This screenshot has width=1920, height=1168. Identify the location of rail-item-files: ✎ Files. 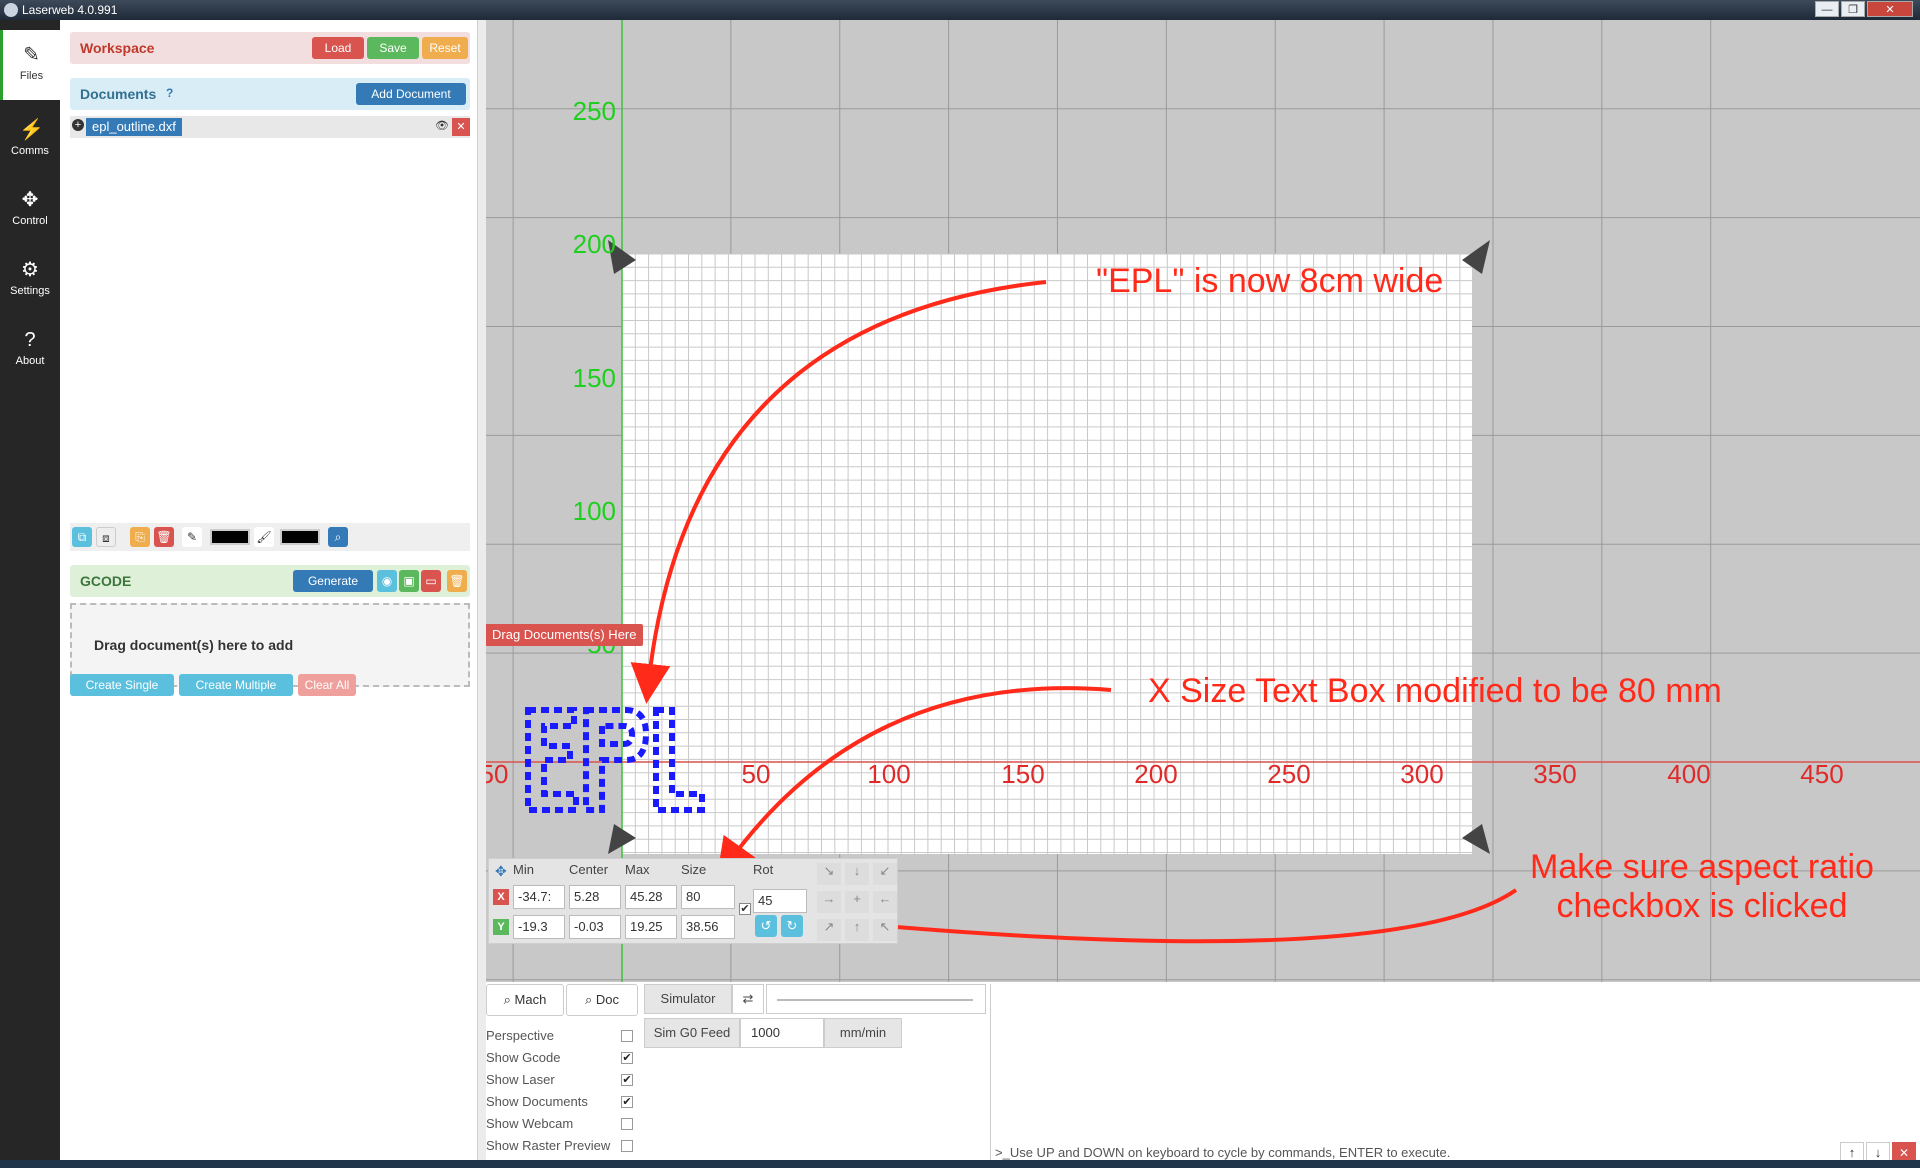
(30, 65).